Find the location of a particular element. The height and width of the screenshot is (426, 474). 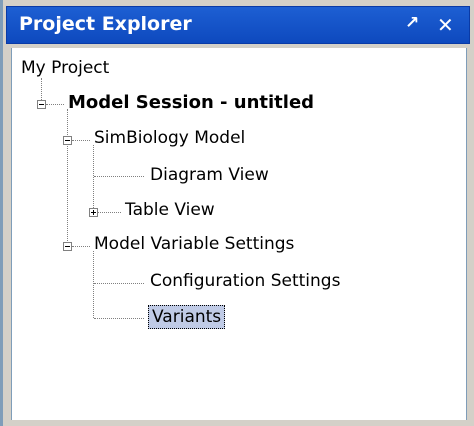

panel-bottom-edge is located at coordinates (239, 423).